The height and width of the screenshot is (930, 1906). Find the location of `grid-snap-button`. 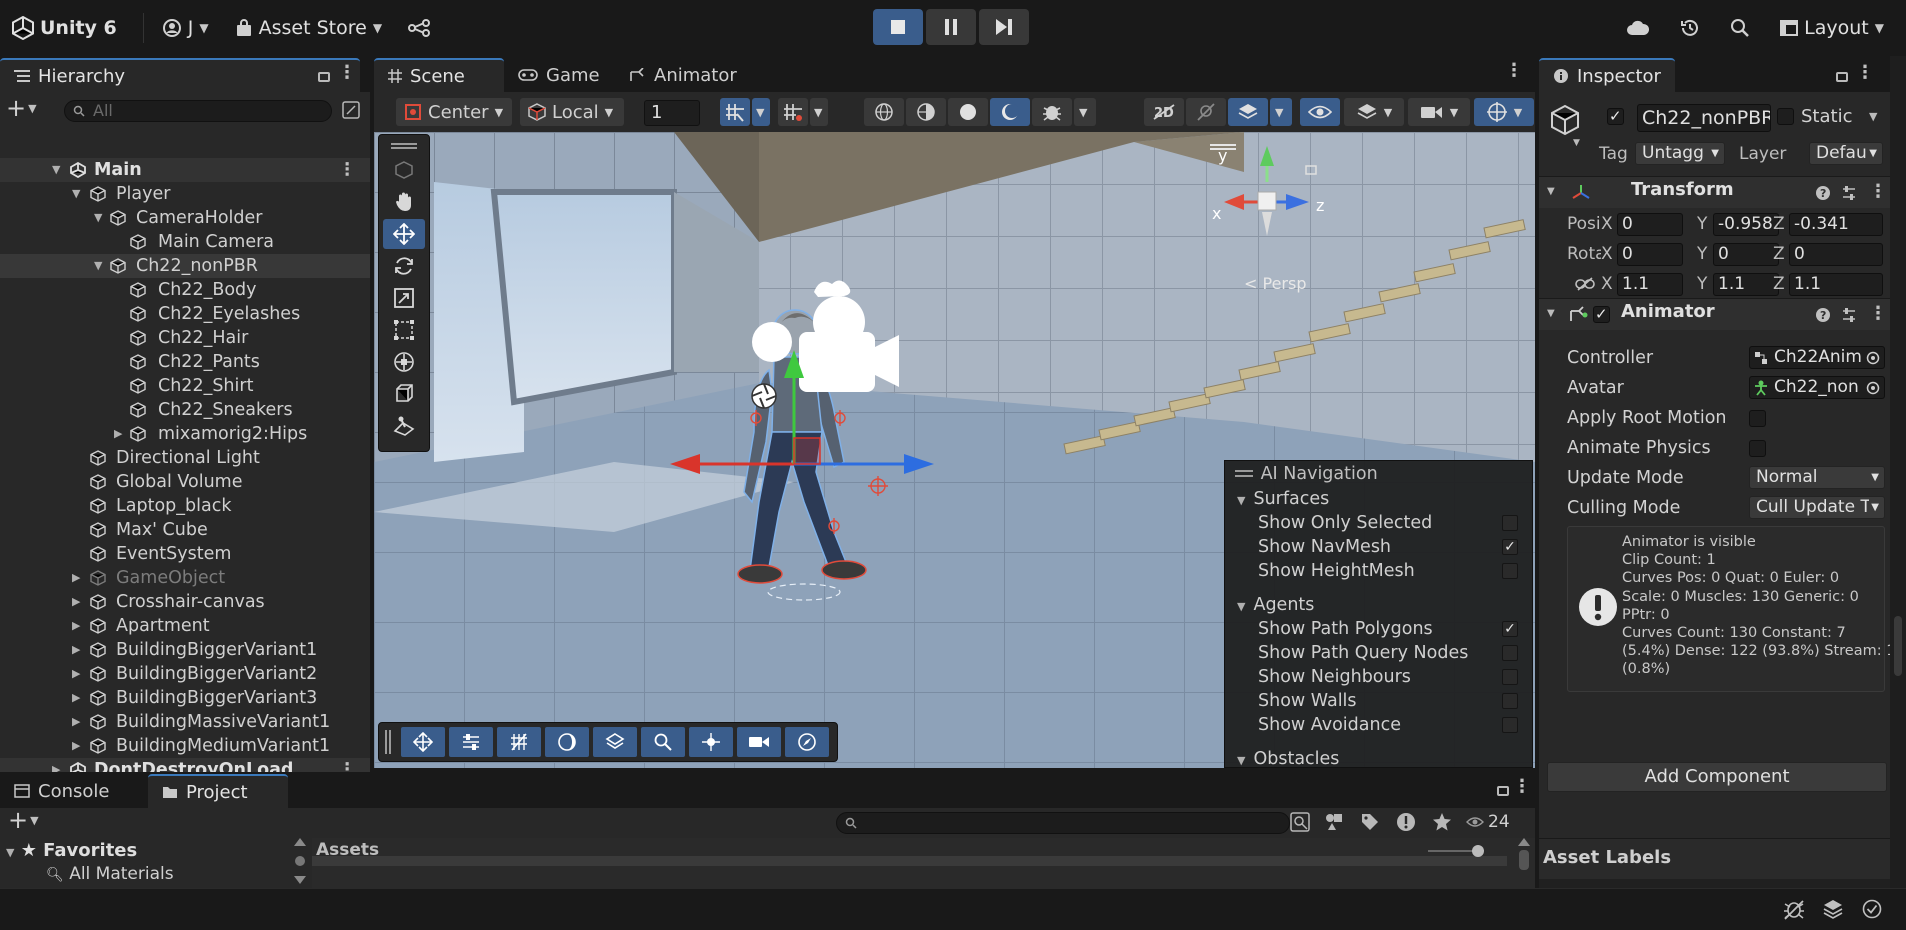

grid-snap-button is located at coordinates (735, 112).